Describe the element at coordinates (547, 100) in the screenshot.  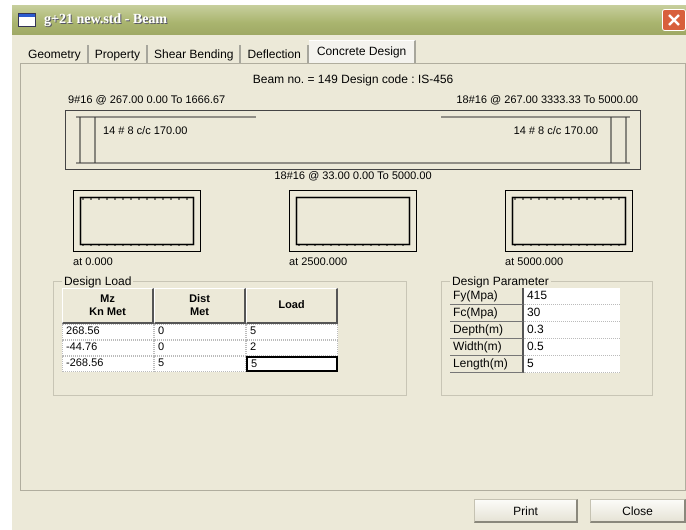
I see `top-rebar-label: 18#16 @ 267.00 3333.33 To 5000.00` at that location.